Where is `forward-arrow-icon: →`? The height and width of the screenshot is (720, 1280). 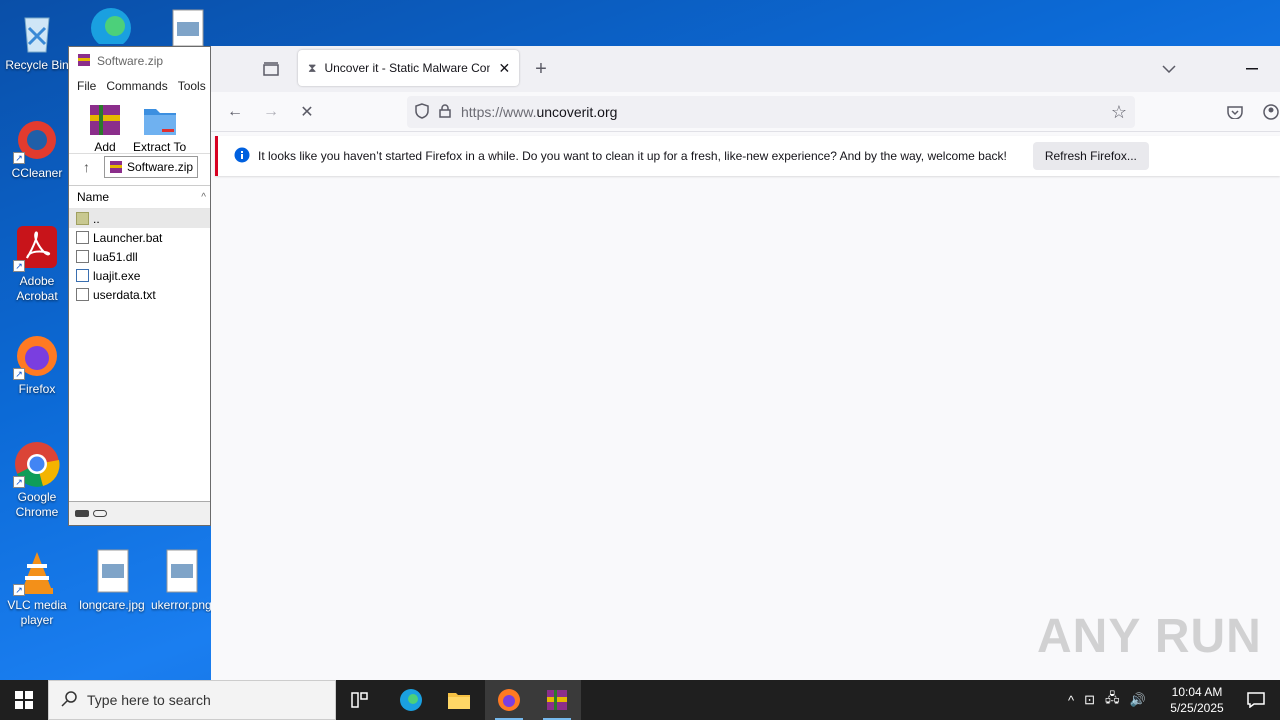 forward-arrow-icon: → is located at coordinates (271, 112).